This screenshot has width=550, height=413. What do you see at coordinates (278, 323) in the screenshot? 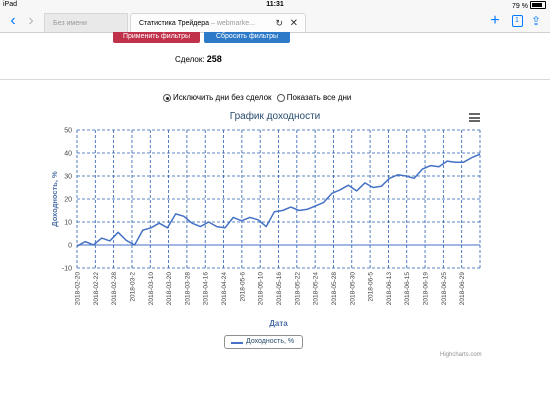
I see `x-axis-title: Дата` at bounding box center [278, 323].